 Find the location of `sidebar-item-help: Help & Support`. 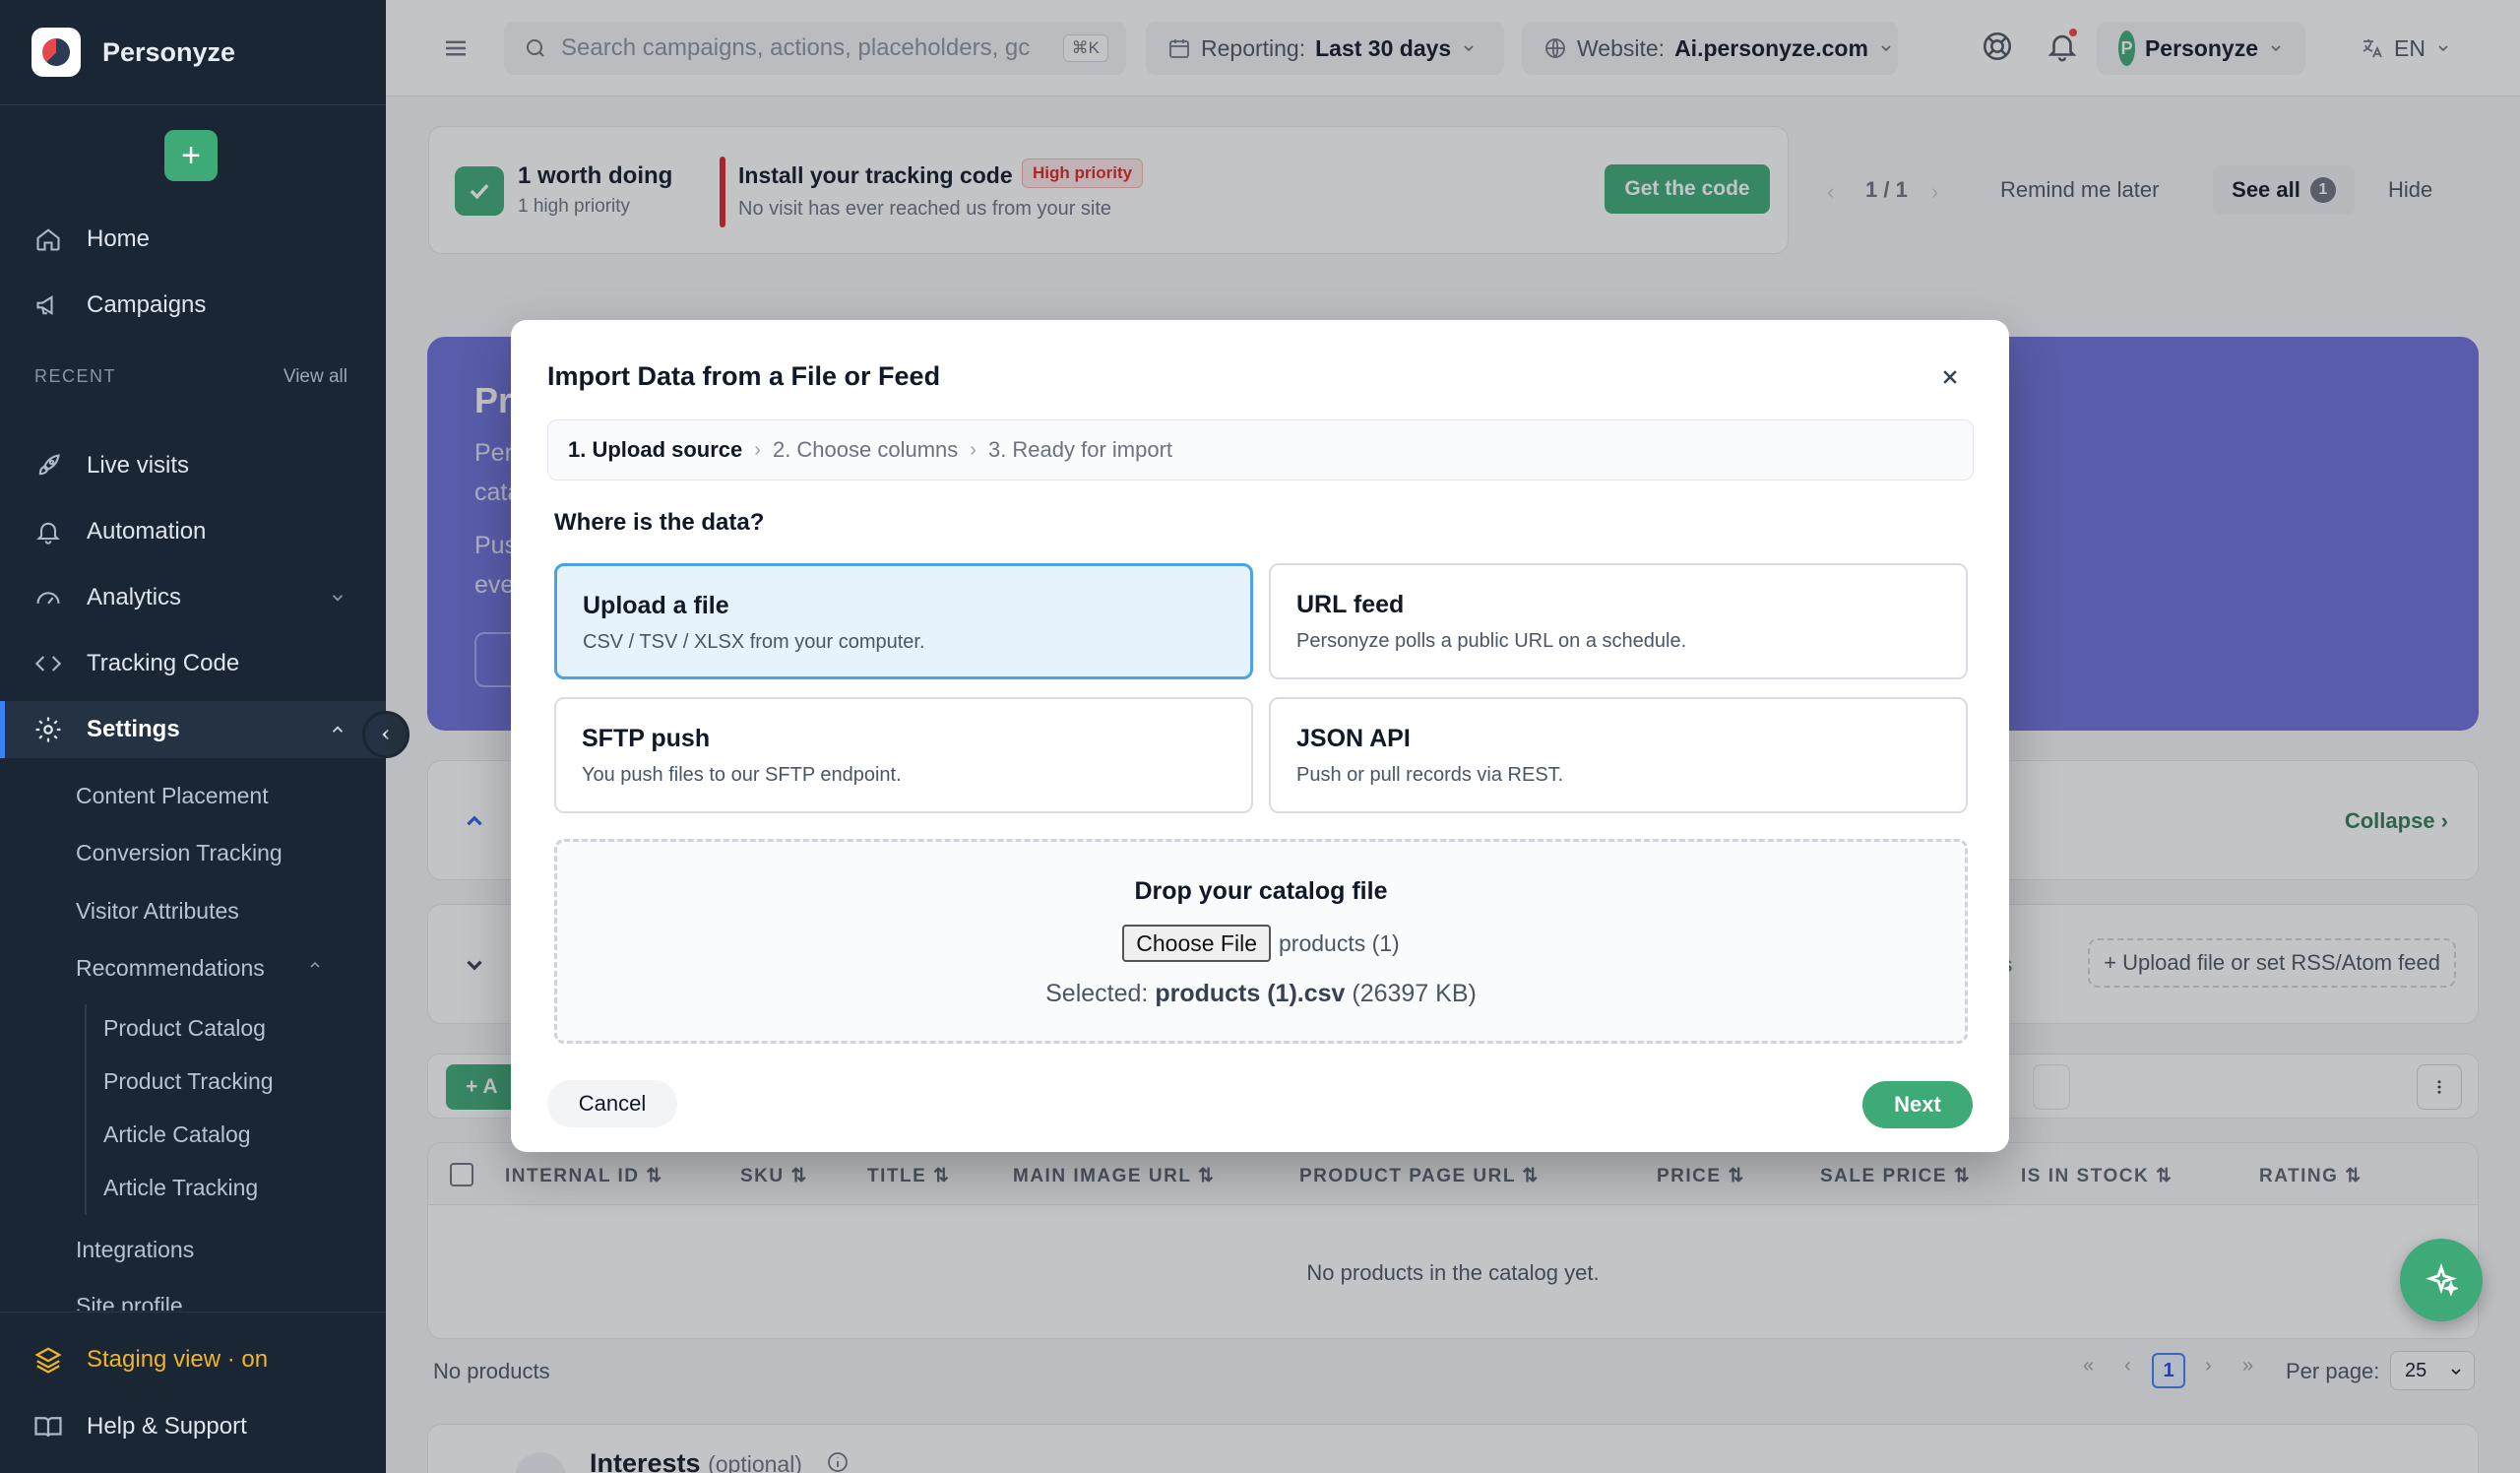

sidebar-item-help: Help & Support is located at coordinates (193, 1426).